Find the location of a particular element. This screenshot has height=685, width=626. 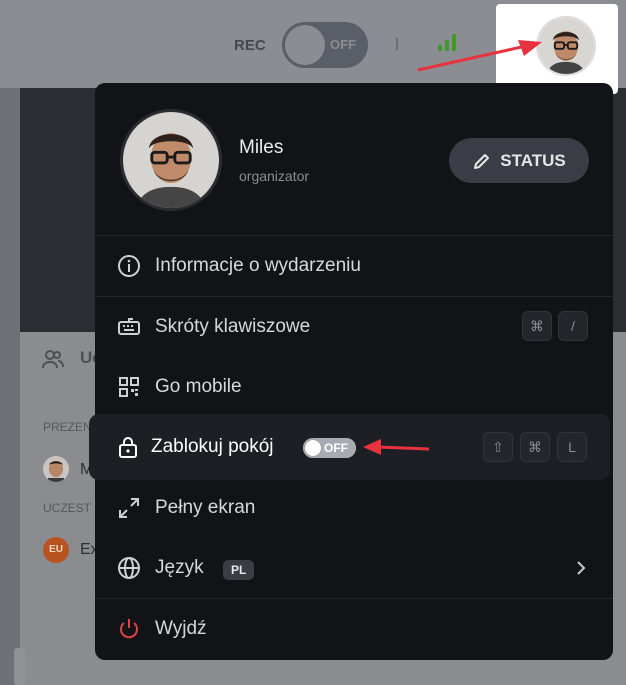

status-button: STATUS is located at coordinates (519, 160).